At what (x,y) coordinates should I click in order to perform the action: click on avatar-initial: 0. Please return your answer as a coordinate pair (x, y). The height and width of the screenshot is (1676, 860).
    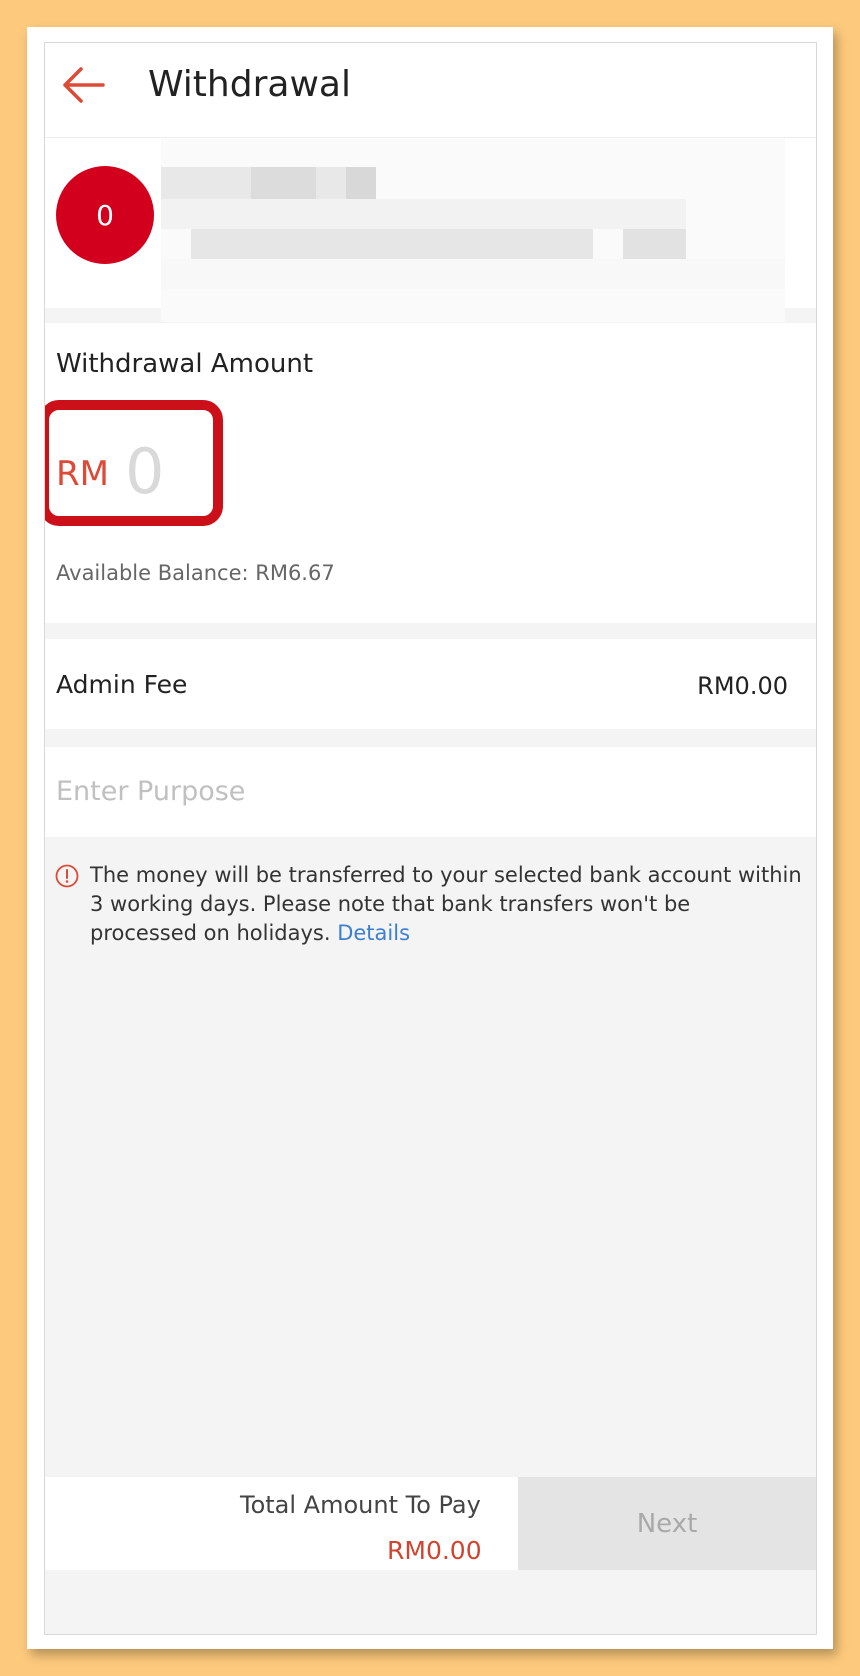
    Looking at the image, I should click on (105, 215).